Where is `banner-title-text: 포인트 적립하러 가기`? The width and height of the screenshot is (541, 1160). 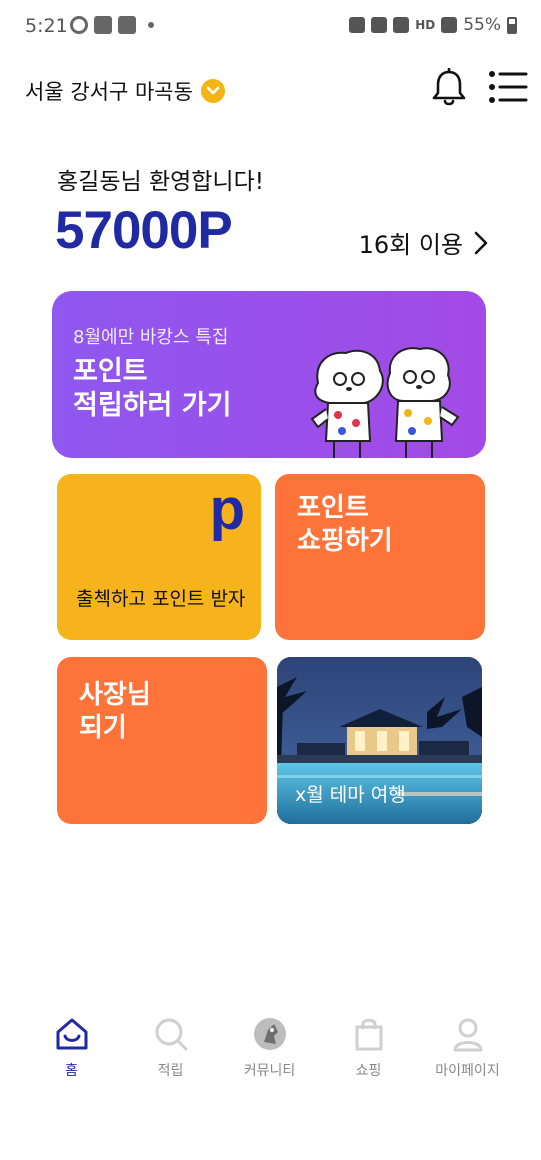 banner-title-text: 포인트 적립하러 가기 is located at coordinates (152, 388).